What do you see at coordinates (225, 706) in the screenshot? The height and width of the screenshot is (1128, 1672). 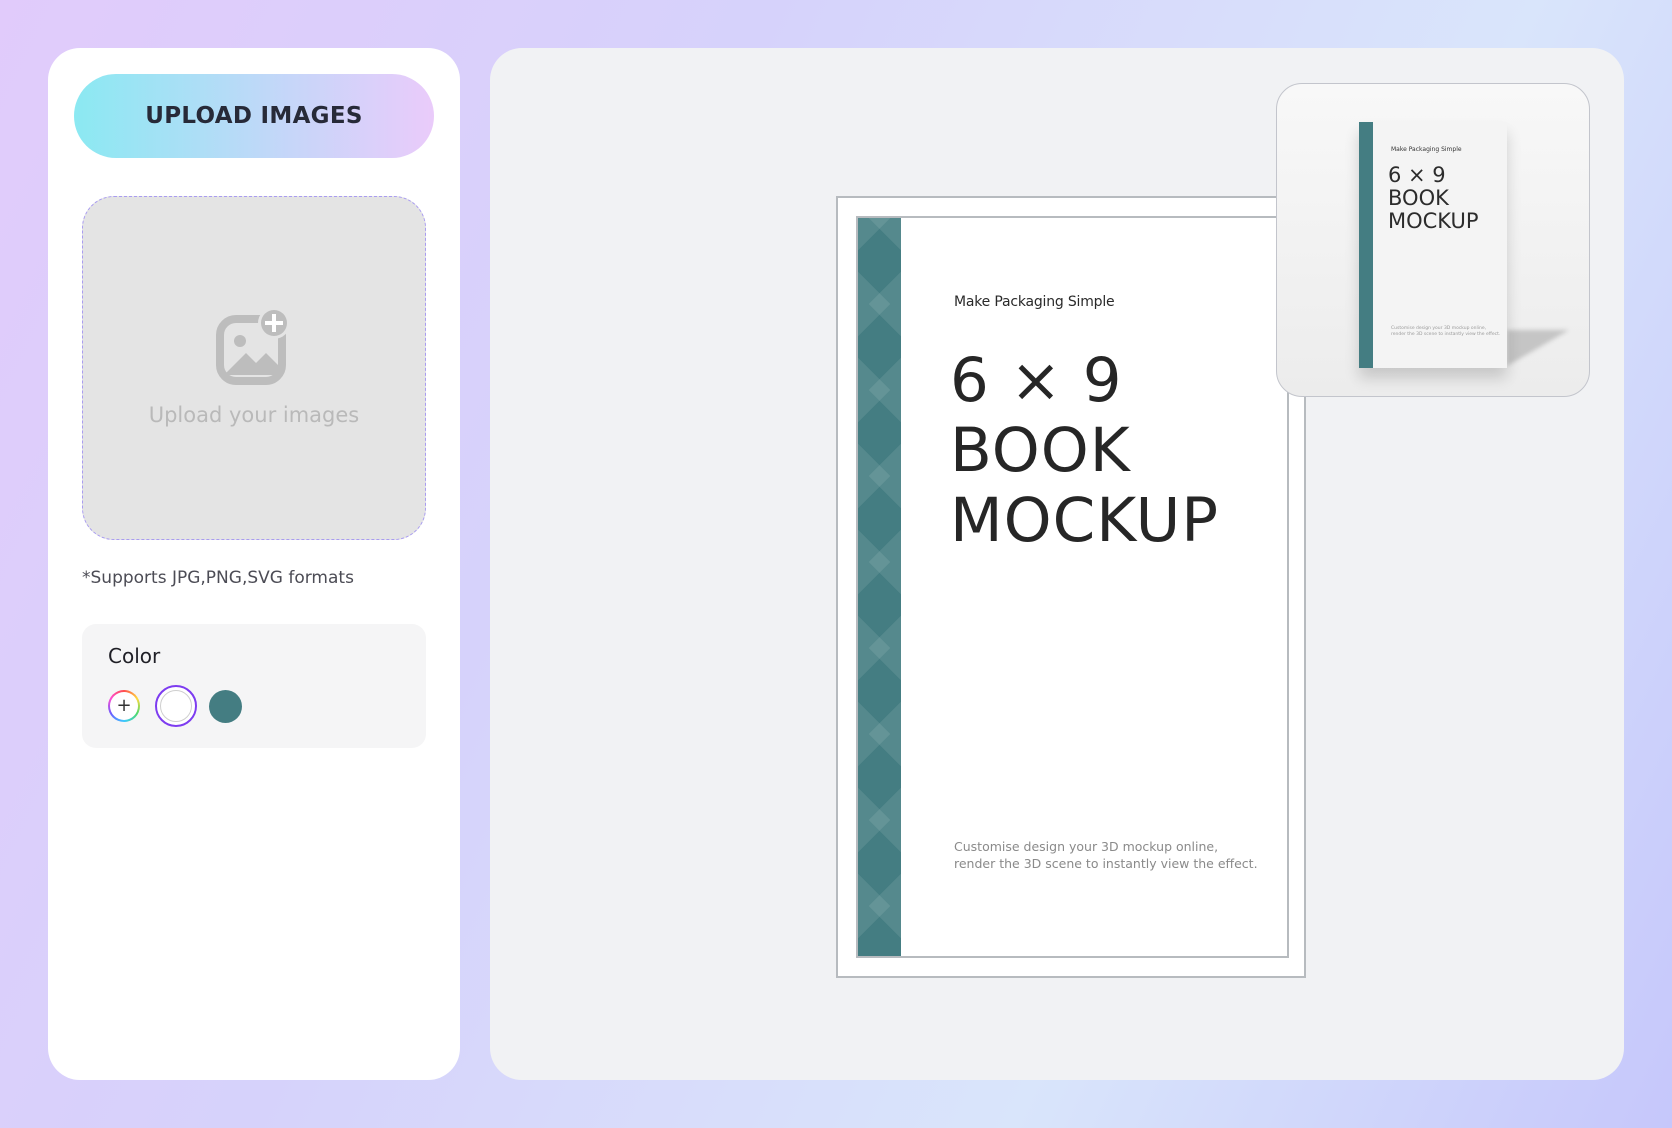 I see `color-swatch-teal` at bounding box center [225, 706].